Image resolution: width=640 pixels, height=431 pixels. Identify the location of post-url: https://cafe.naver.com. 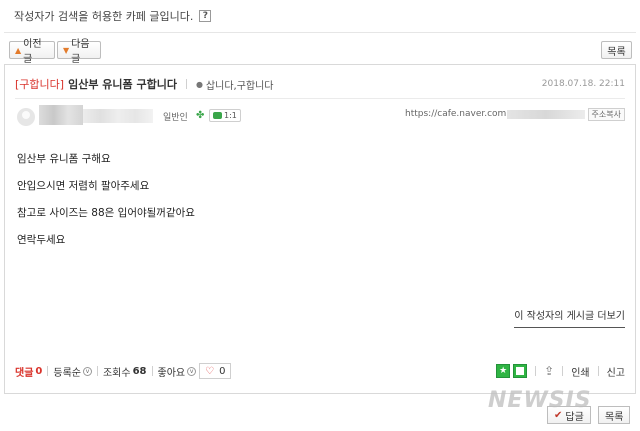
(495, 114).